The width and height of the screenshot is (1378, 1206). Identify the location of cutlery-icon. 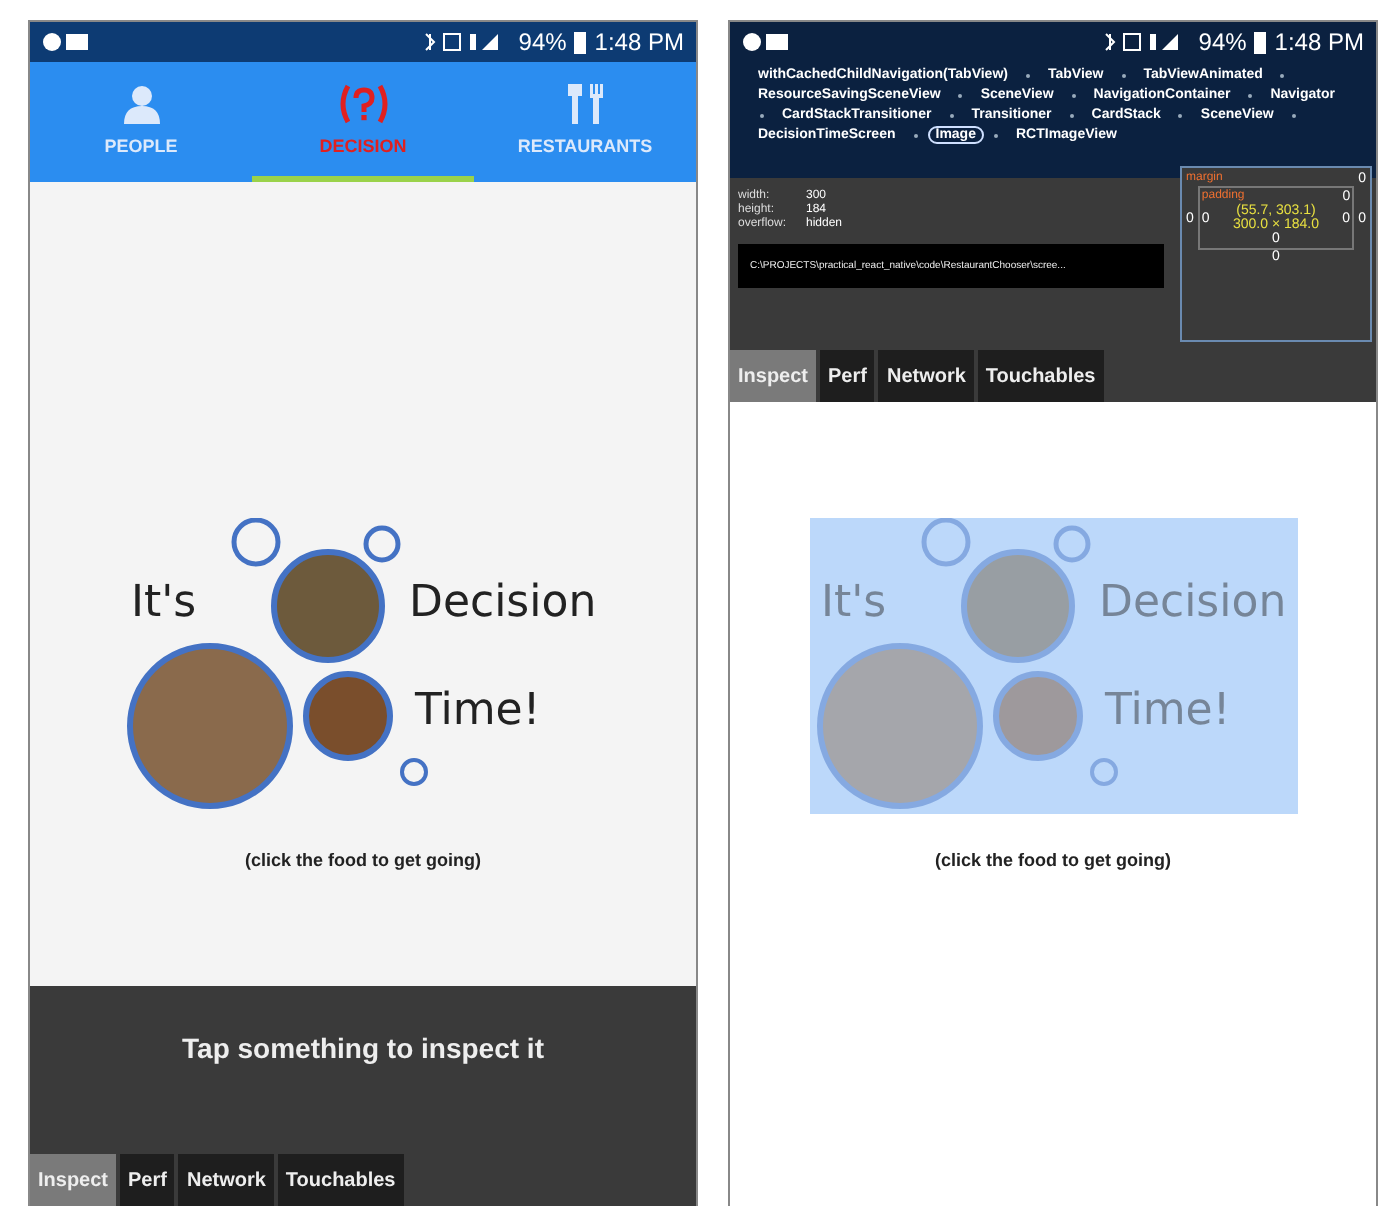
(585, 103).